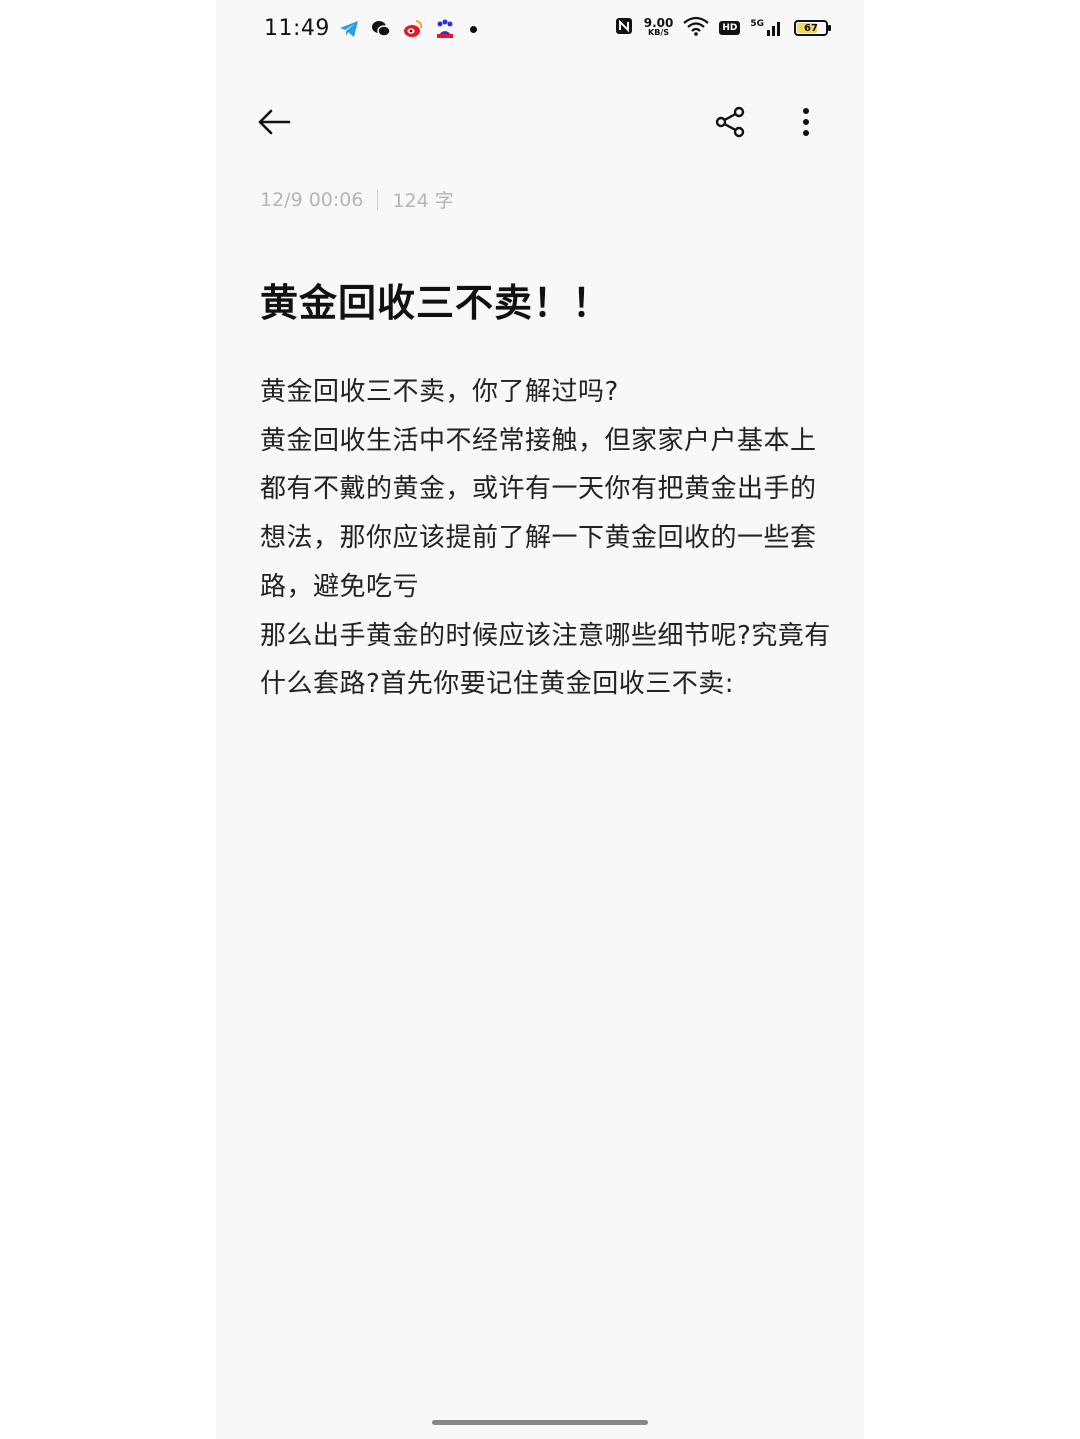 This screenshot has height=1439, width=1080. I want to click on more-options-button, so click(806, 122).